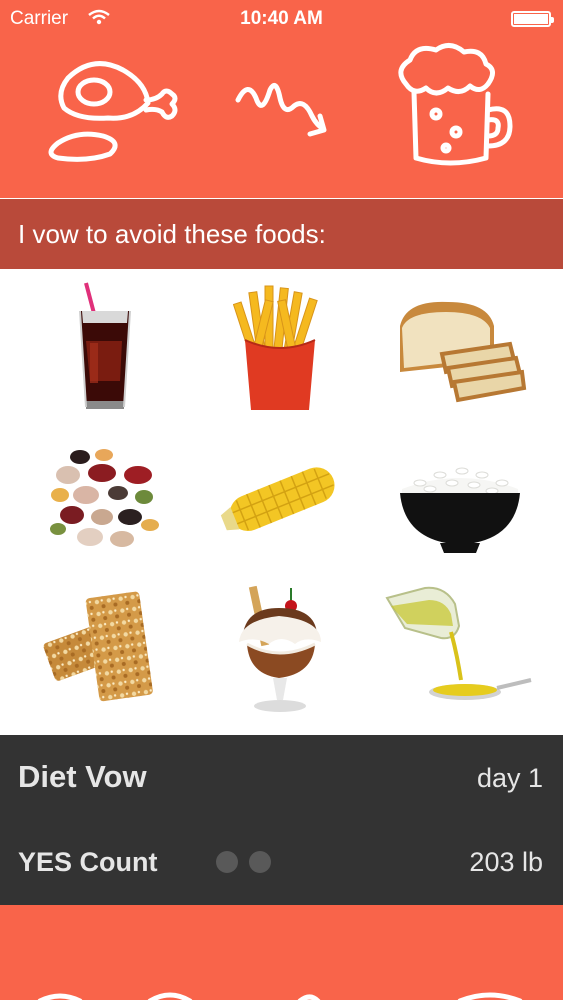  I want to click on food-item-soda, so click(105, 347).